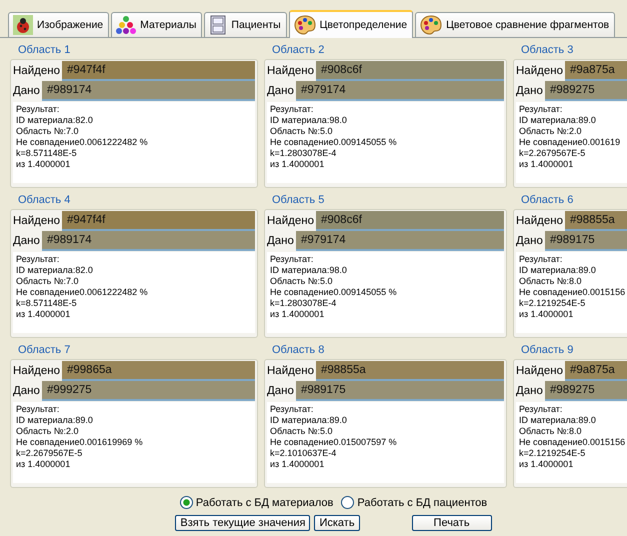 This screenshot has height=536, width=627. I want to click on tab: Цветовое сравнение фрагментов, so click(515, 24).